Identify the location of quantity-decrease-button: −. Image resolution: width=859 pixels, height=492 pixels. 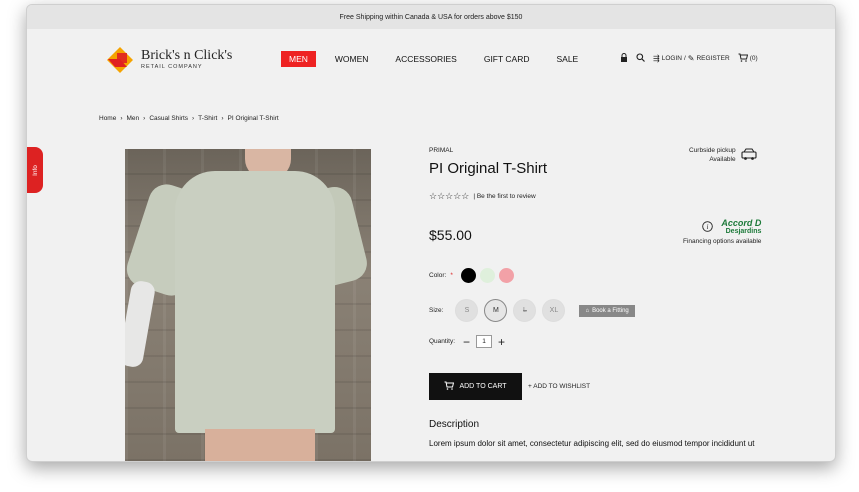
(466, 342).